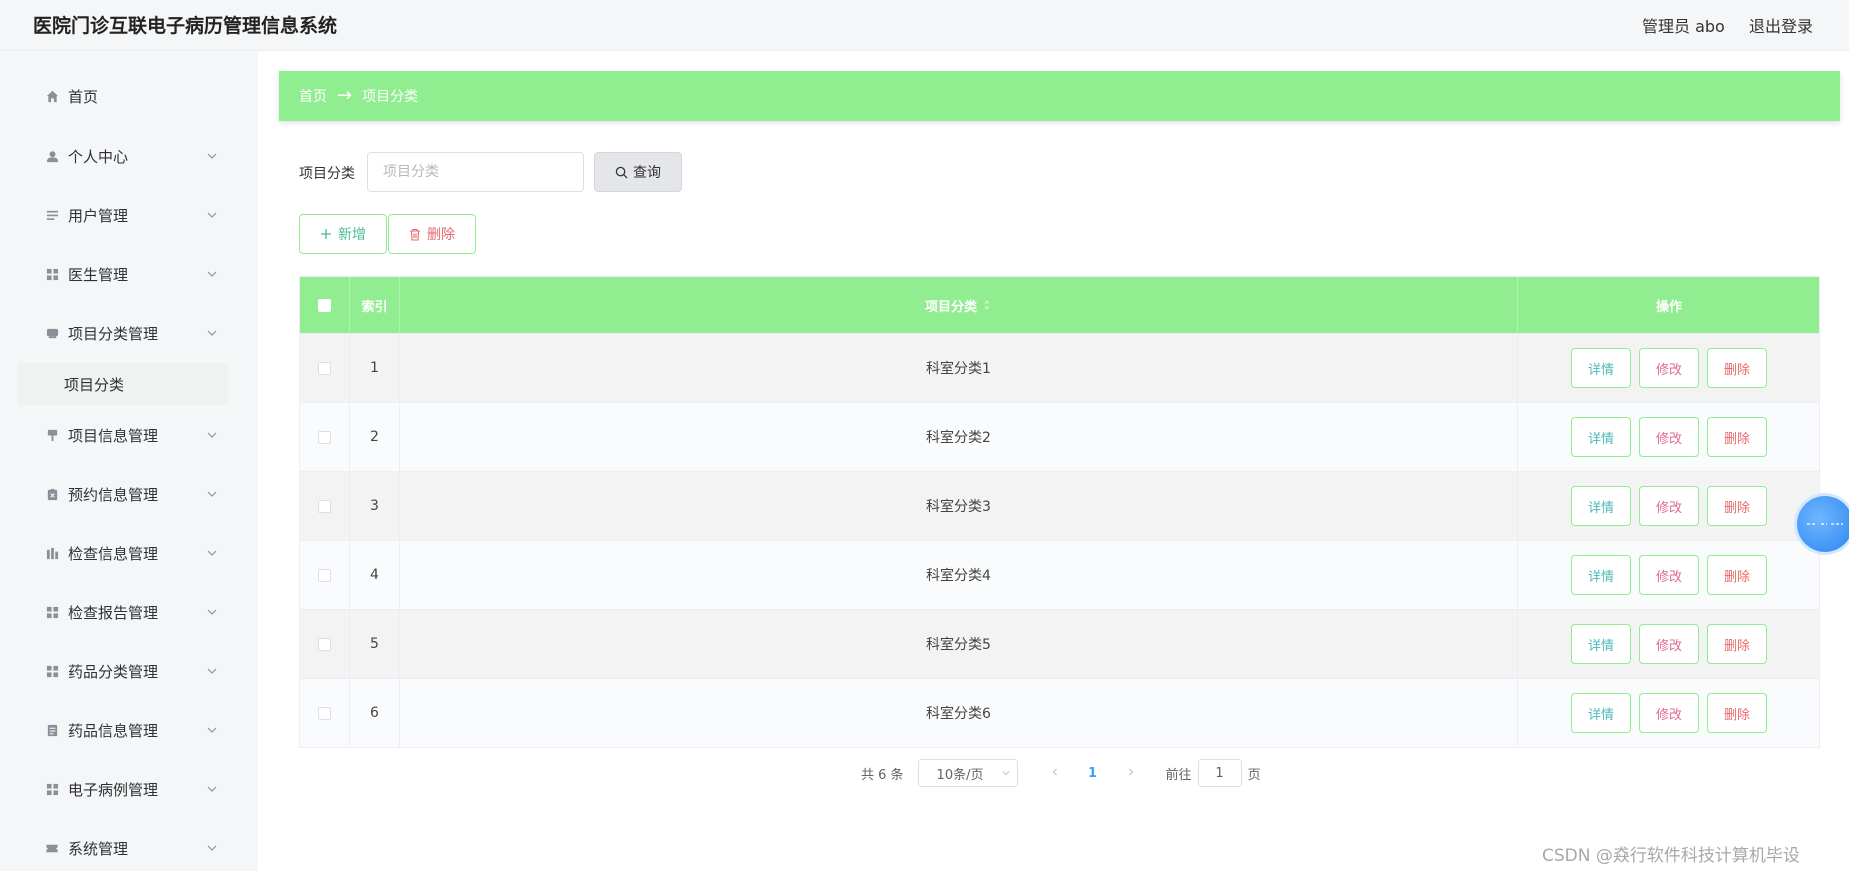 The image size is (1849, 873). Describe the element at coordinates (1671, 856) in the screenshot. I see `watermark: CSDN @猋行软件科技计算机毕设` at that location.